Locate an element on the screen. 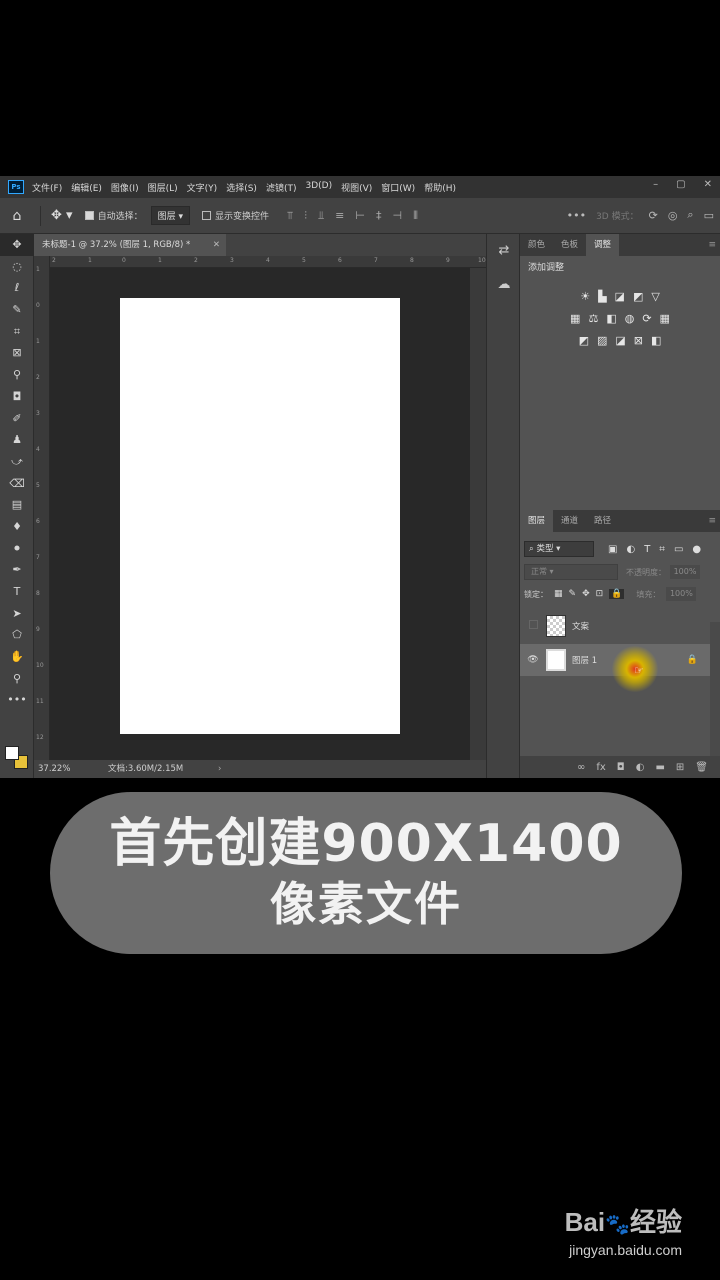 The width and height of the screenshot is (720, 1280). history-brush-tool-icon: ⤻ is located at coordinates (17, 462).